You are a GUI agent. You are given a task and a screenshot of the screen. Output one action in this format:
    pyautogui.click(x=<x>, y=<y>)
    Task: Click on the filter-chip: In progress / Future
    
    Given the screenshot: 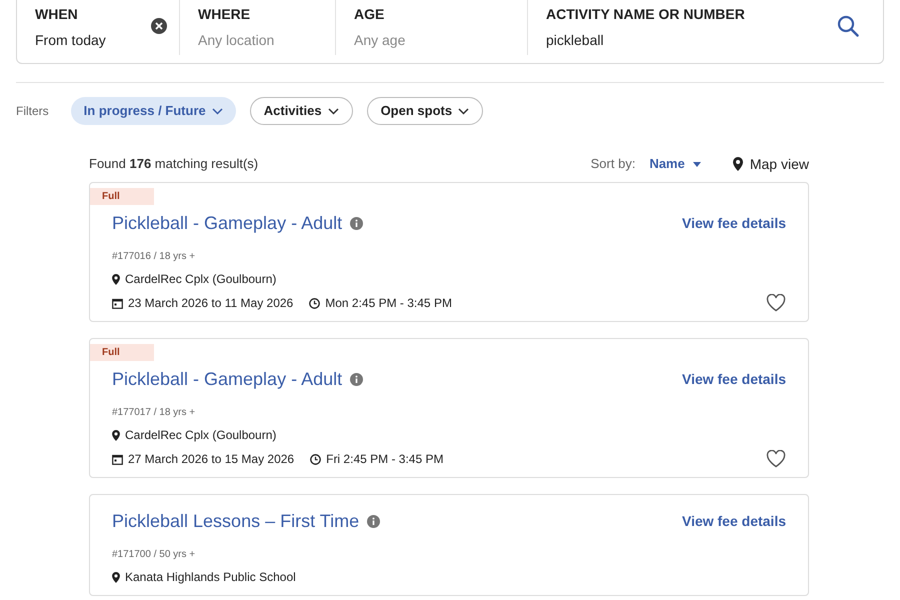 What is the action you would take?
    pyautogui.click(x=153, y=111)
    